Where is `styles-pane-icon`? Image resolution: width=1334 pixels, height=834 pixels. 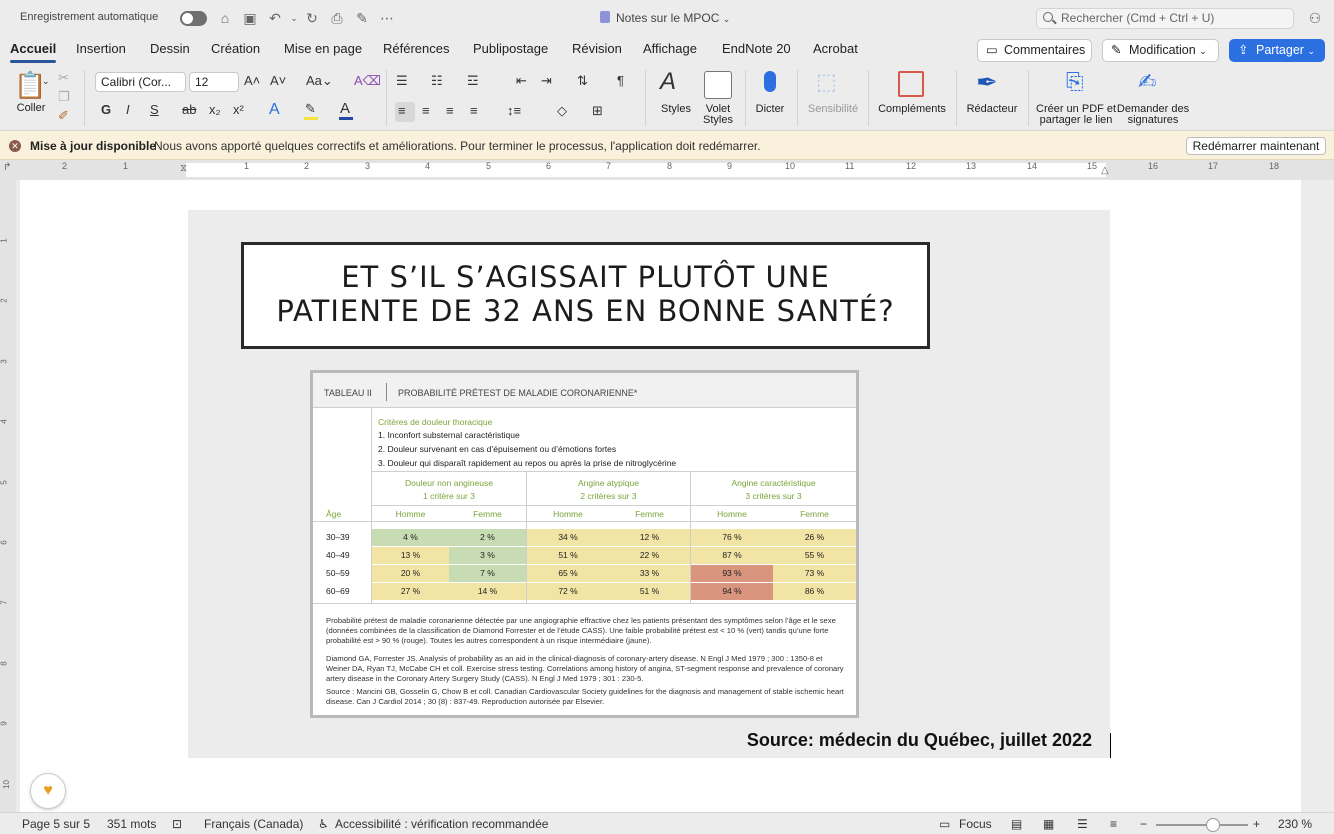
styles-pane-icon is located at coordinates (718, 85).